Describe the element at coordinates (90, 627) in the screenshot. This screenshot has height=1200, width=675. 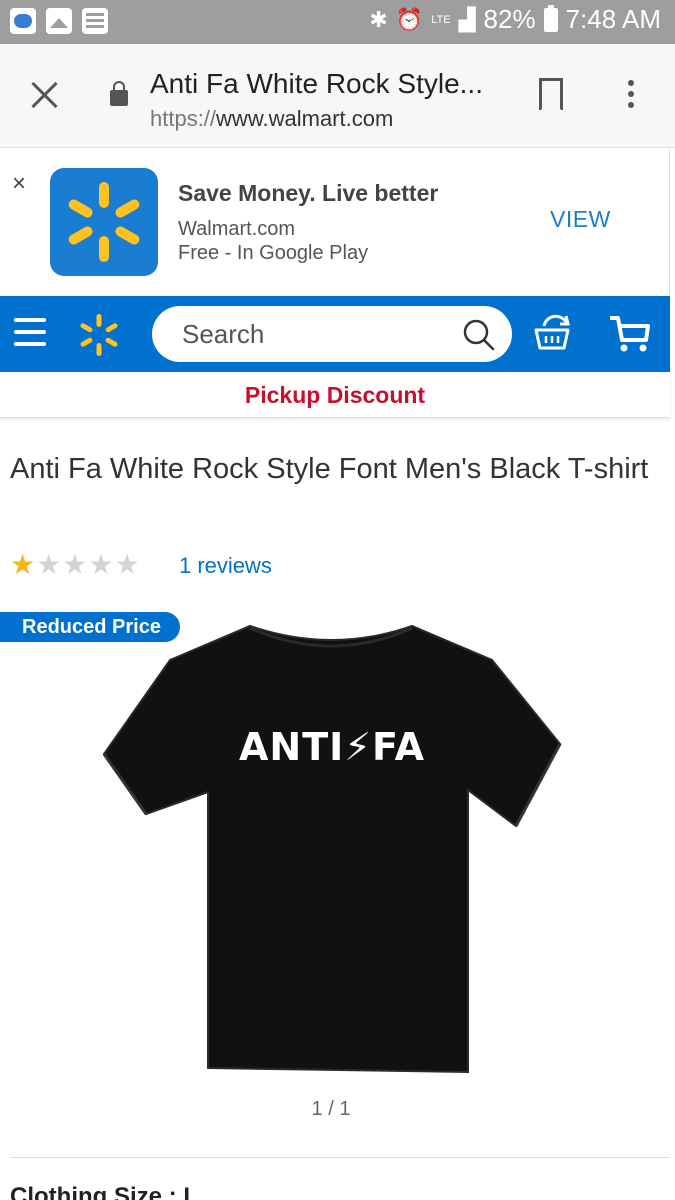
I see `reduced-price-badge: Reduced Price` at that location.